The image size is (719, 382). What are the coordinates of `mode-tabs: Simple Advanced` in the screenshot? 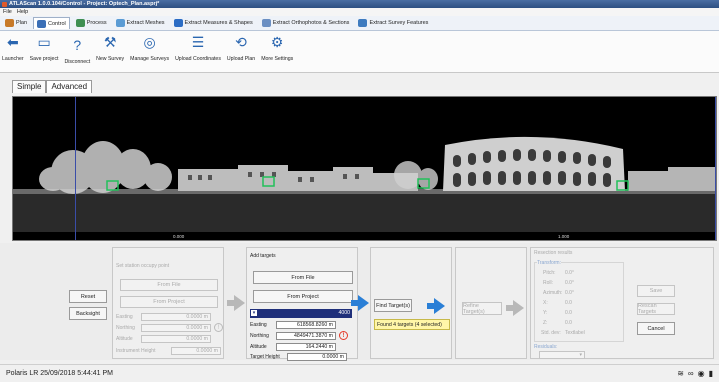 It's located at (52, 86).